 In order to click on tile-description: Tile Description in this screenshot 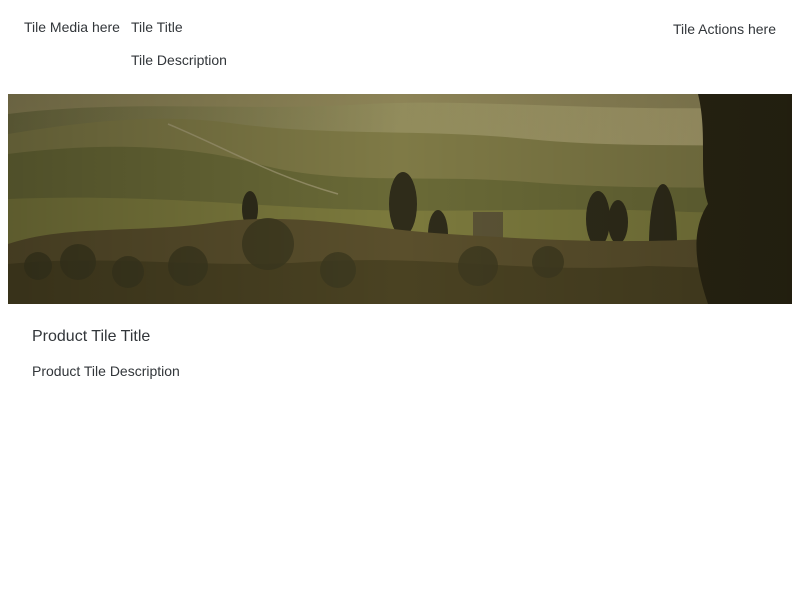, I will do `click(179, 60)`.